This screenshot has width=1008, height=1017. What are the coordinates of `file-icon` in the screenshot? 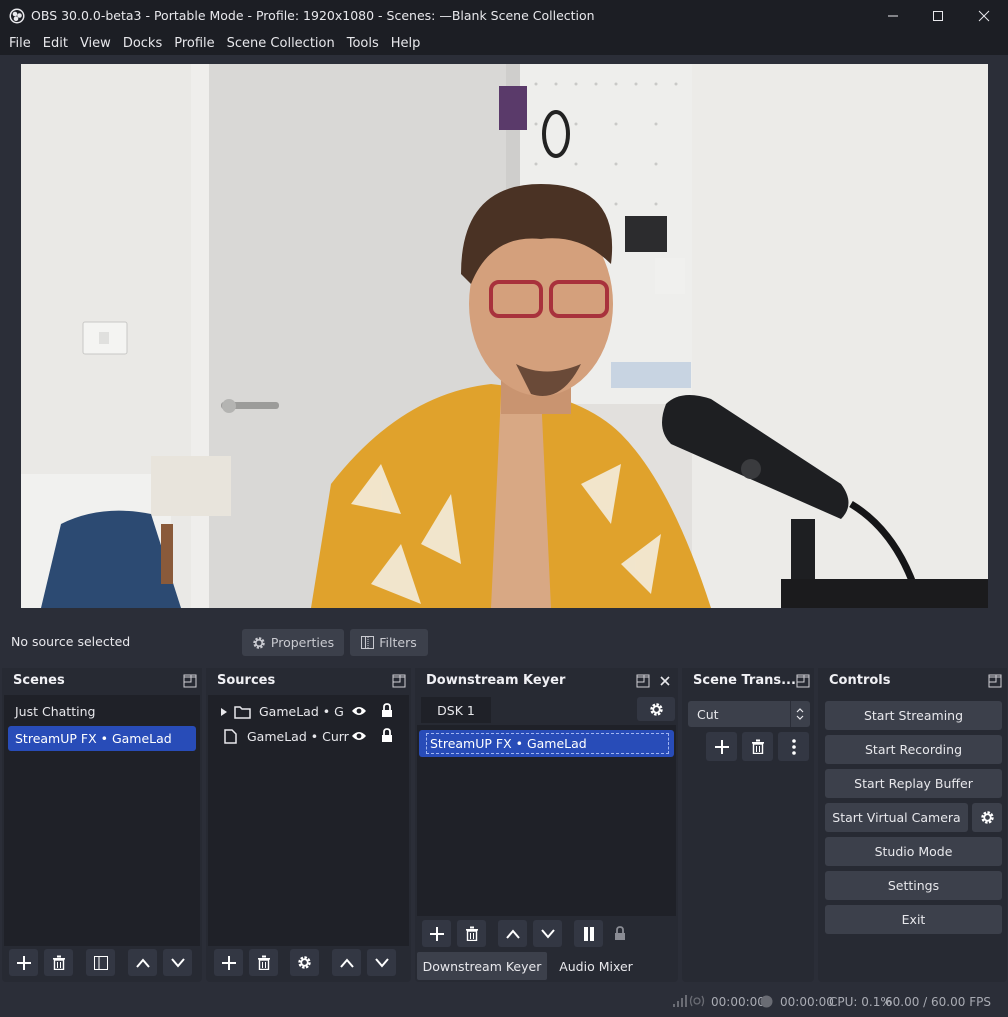 It's located at (230, 736).